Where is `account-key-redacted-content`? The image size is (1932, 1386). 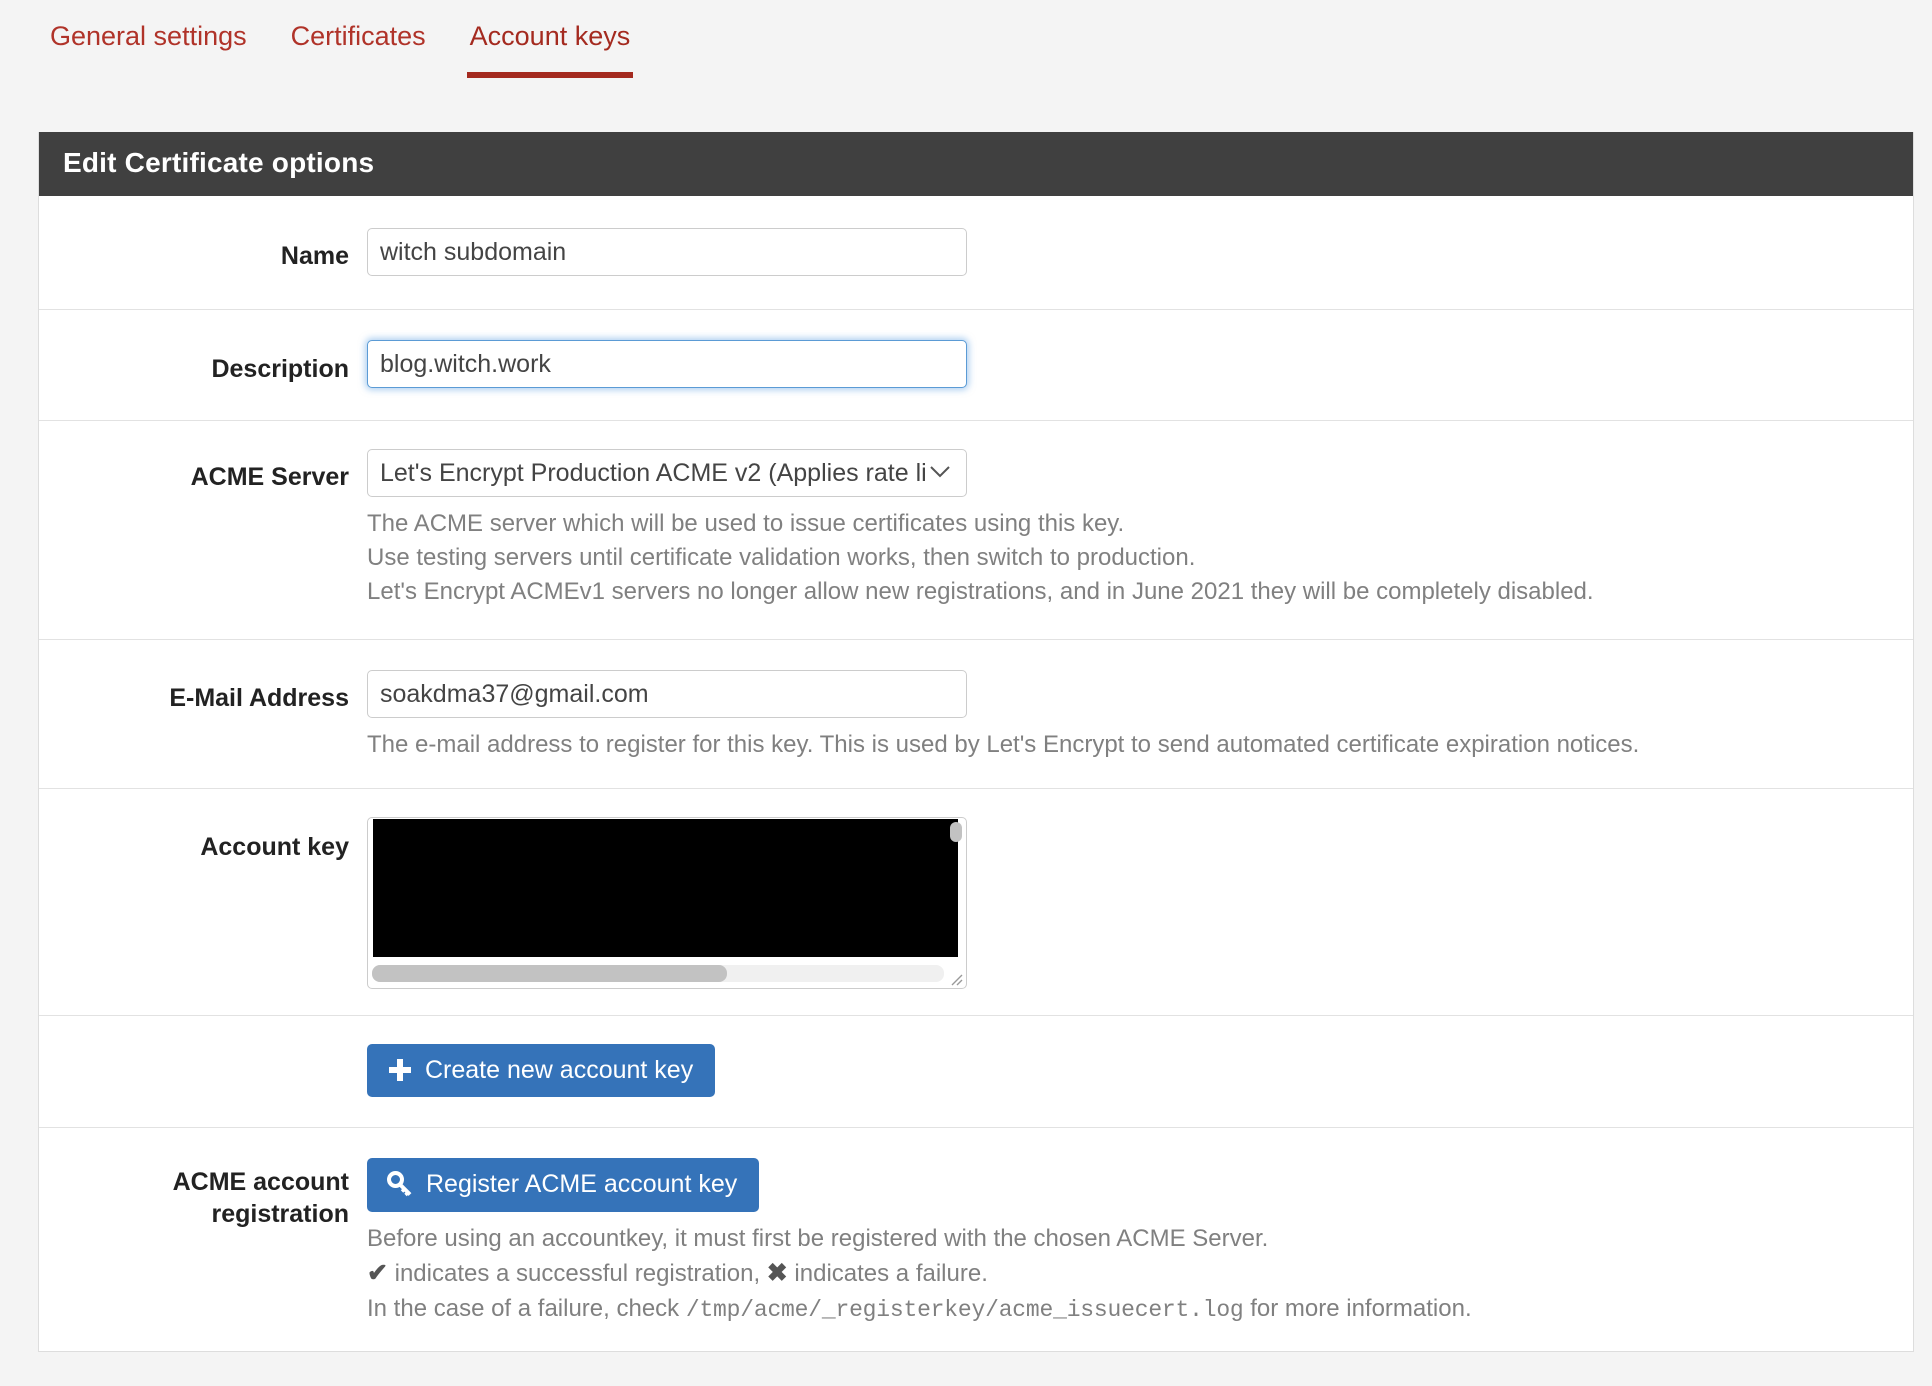 account-key-redacted-content is located at coordinates (665, 888).